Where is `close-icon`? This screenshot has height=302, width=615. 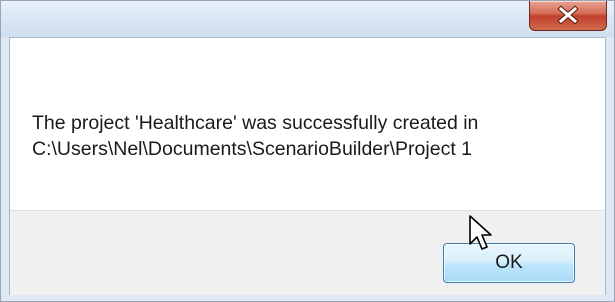
close-icon is located at coordinates (568, 15).